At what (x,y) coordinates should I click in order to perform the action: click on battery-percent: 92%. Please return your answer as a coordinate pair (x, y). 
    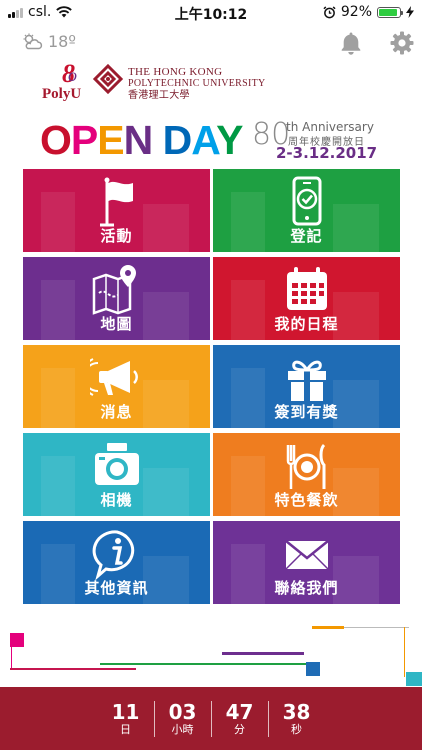
    Looking at the image, I should click on (356, 12).